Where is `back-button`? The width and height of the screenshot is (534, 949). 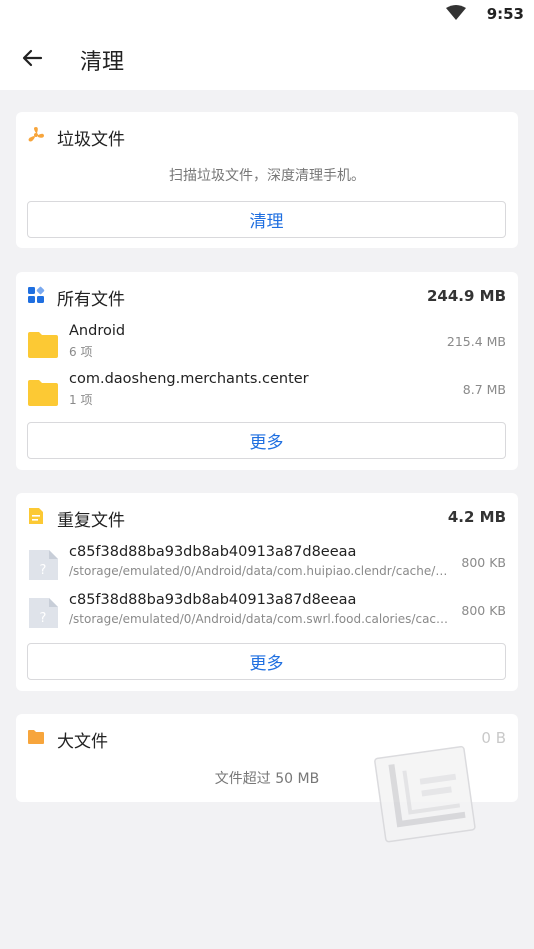 back-button is located at coordinates (32, 58).